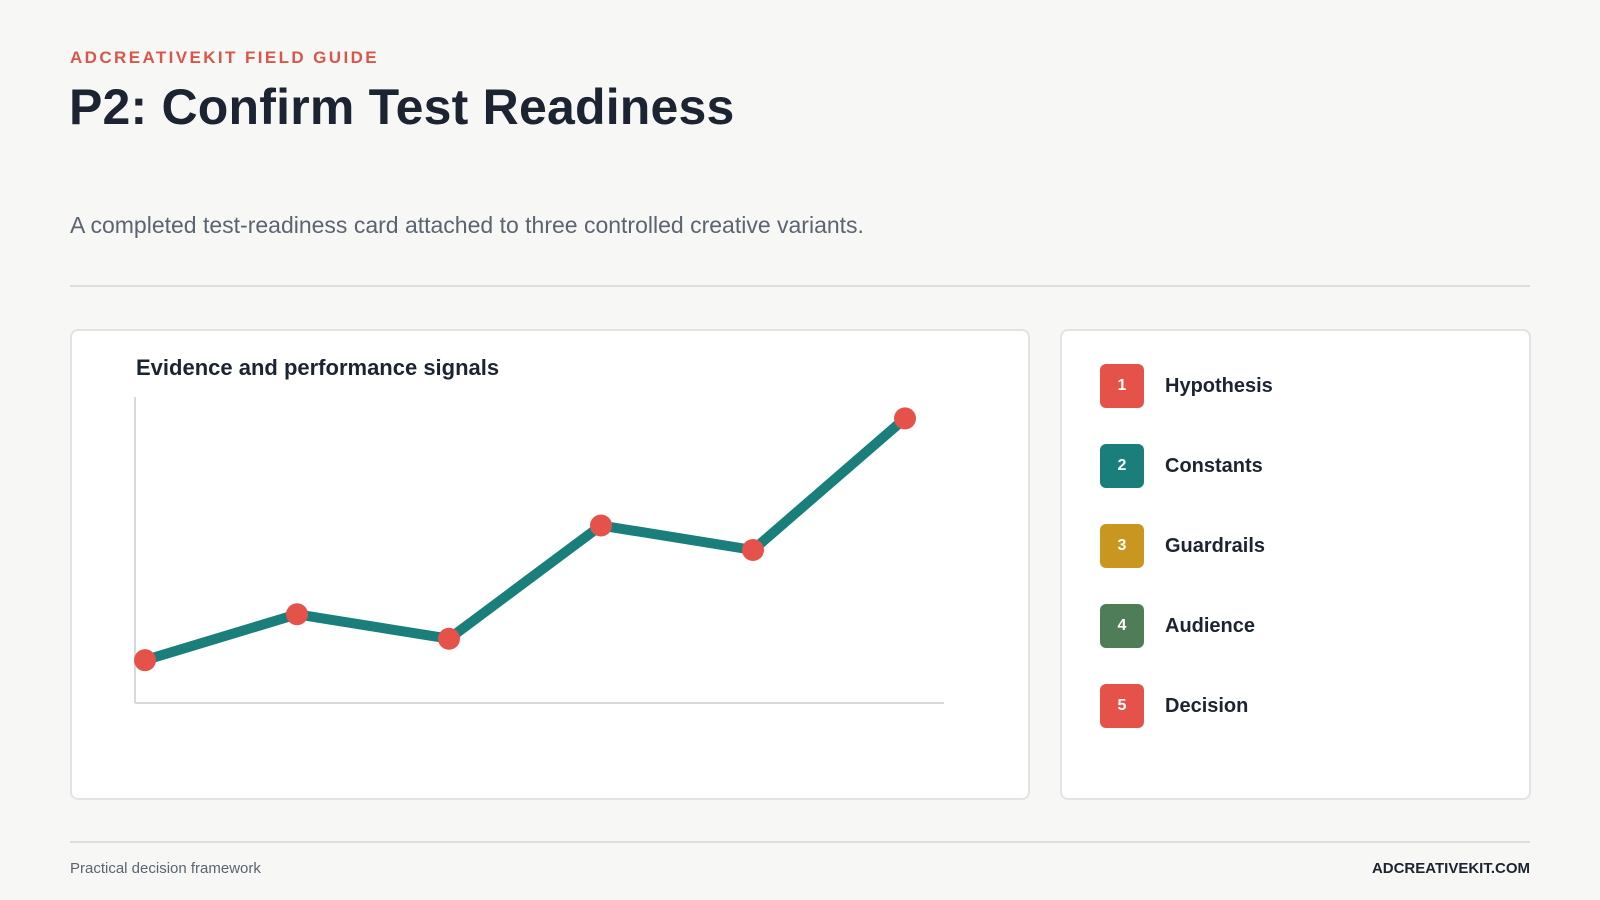 Image resolution: width=1600 pixels, height=900 pixels. Describe the element at coordinates (1122, 626) in the screenshot. I see `legend-badge: 4` at that location.